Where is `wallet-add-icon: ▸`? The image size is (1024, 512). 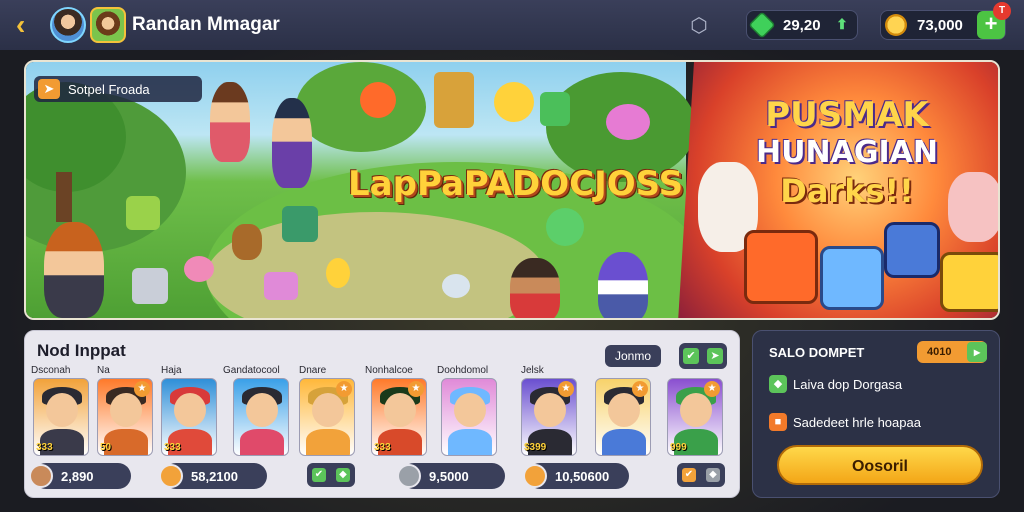 wallet-add-icon: ▸ is located at coordinates (977, 352).